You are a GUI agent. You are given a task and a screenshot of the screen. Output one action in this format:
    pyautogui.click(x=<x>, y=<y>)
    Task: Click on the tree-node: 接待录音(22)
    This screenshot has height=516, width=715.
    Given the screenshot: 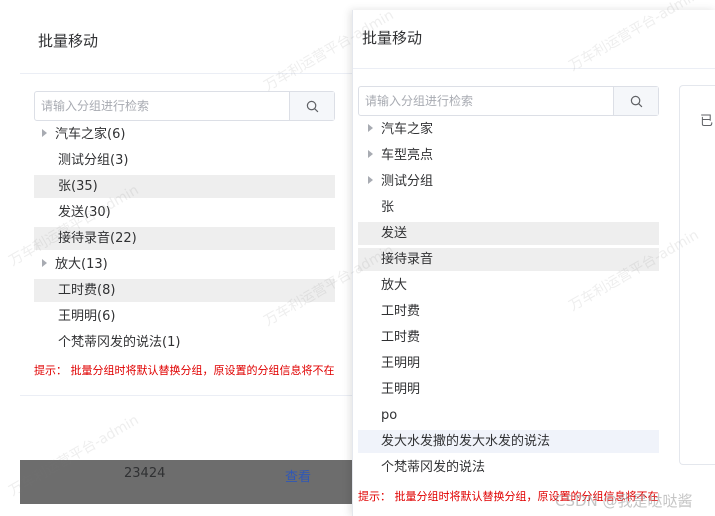 What is the action you would take?
    pyautogui.click(x=184, y=238)
    